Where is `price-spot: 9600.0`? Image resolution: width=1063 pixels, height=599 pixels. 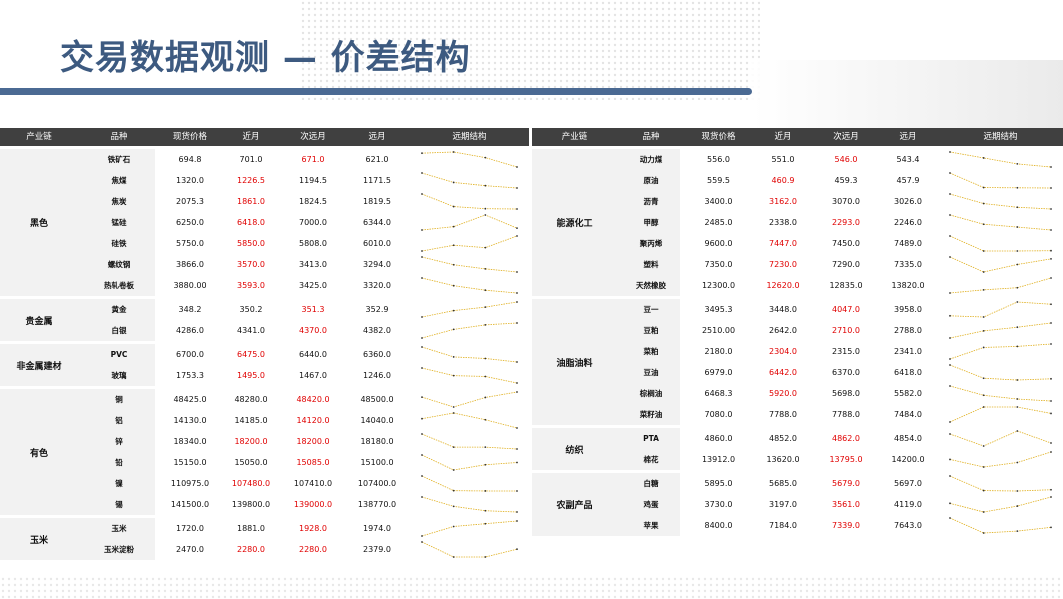
price-spot: 9600.0 is located at coordinates (718, 243).